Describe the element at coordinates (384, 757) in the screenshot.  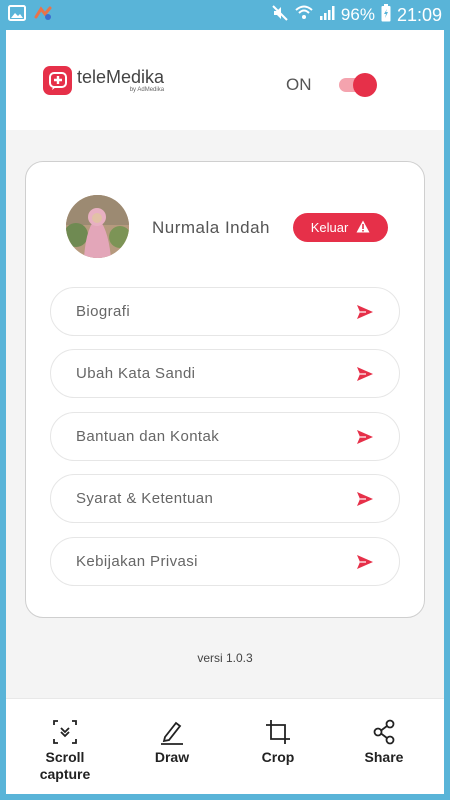
I see `share-label: Share` at that location.